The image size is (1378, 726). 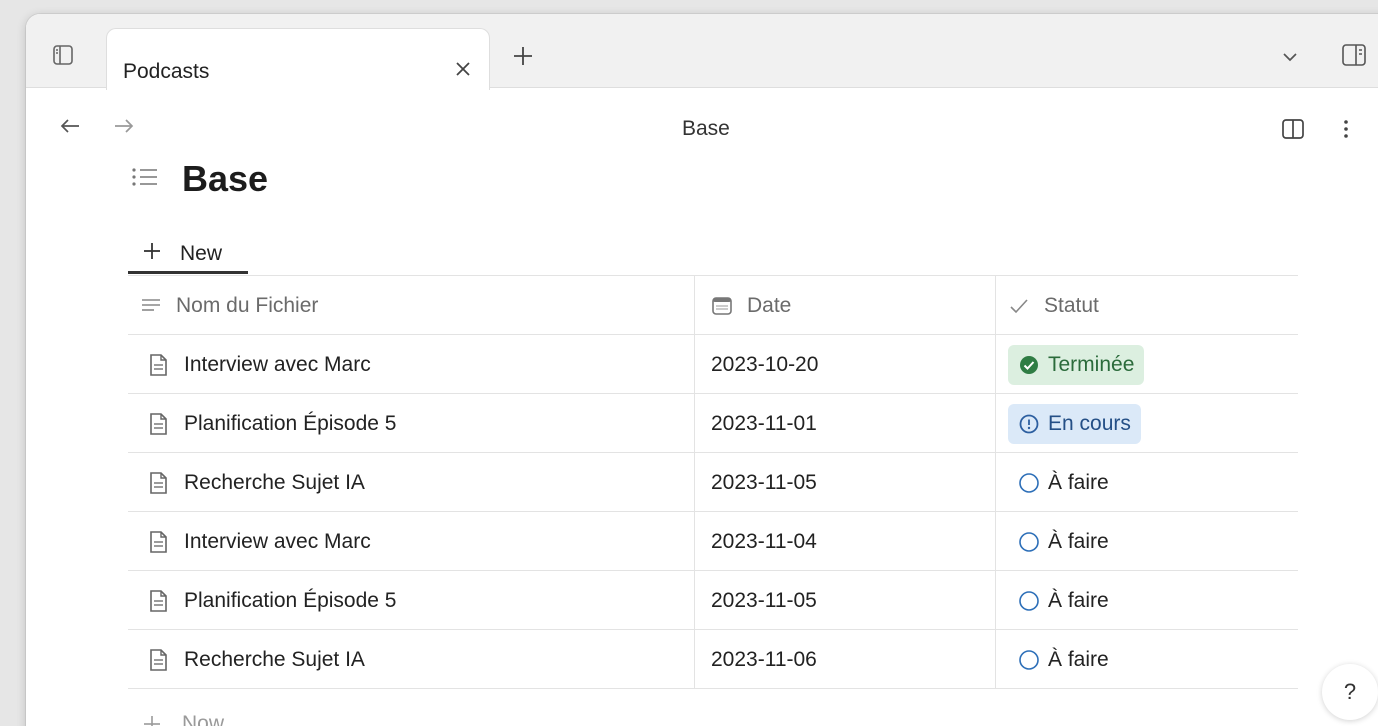 What do you see at coordinates (1019, 306) in the screenshot?
I see `check-icon` at bounding box center [1019, 306].